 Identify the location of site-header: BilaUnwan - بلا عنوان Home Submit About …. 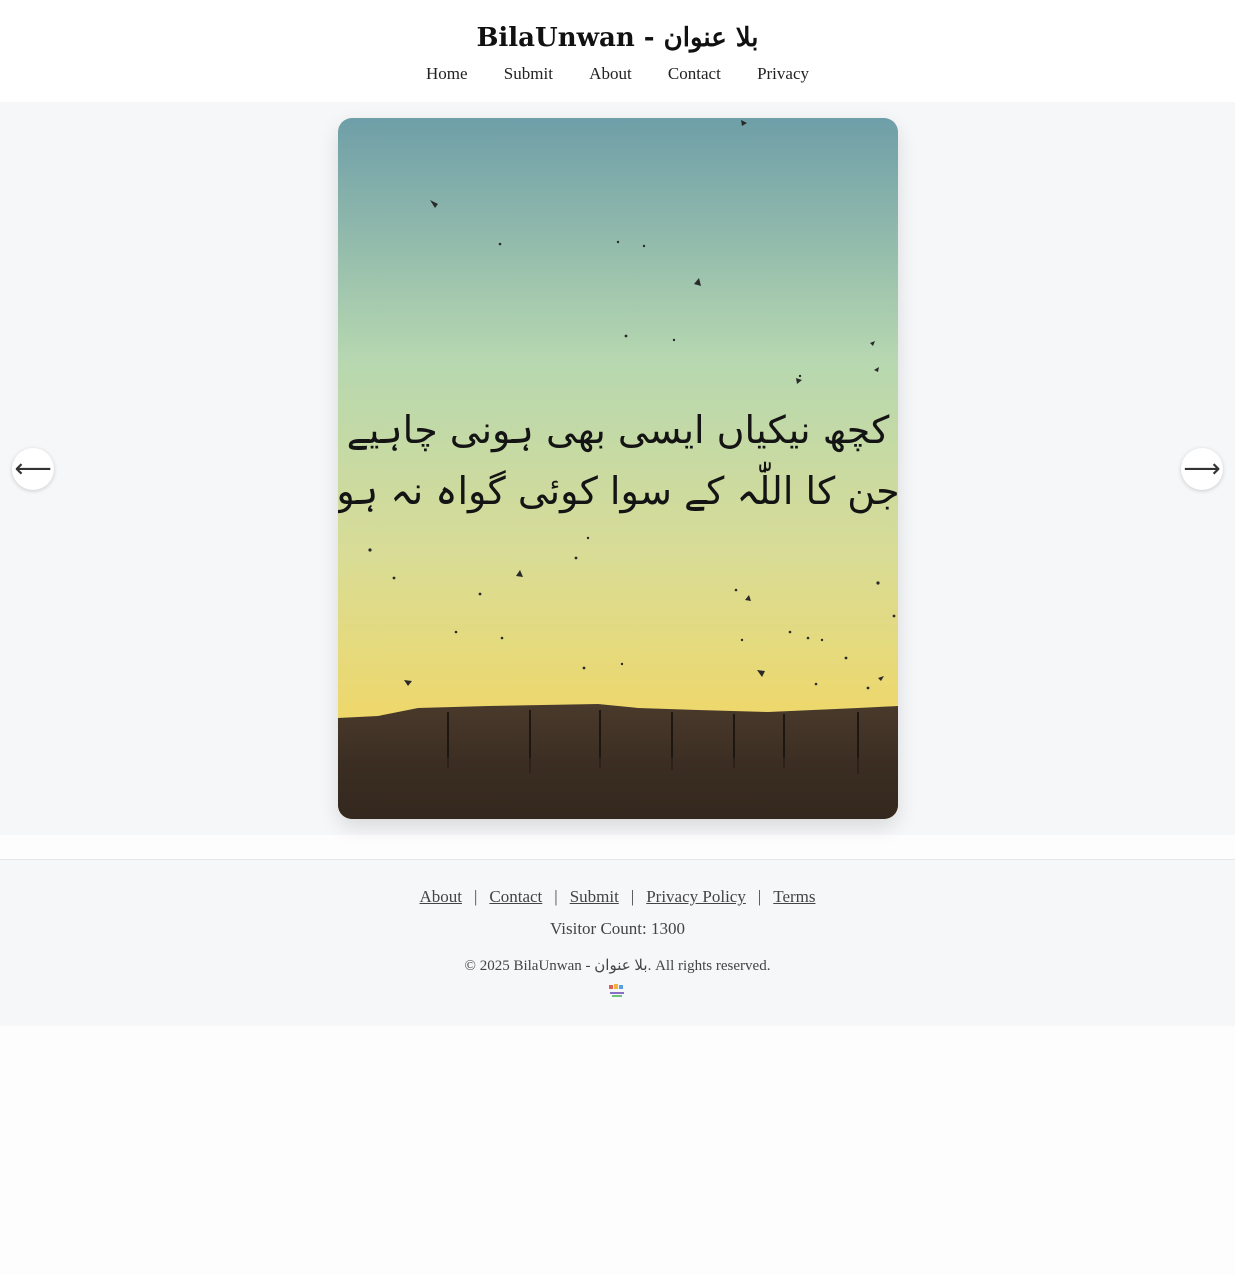
(617, 51).